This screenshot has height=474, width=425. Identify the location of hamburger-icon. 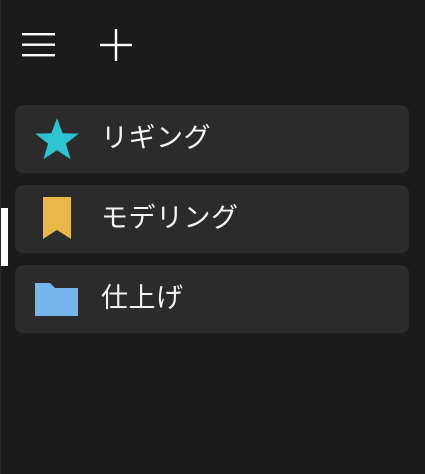
(39, 45).